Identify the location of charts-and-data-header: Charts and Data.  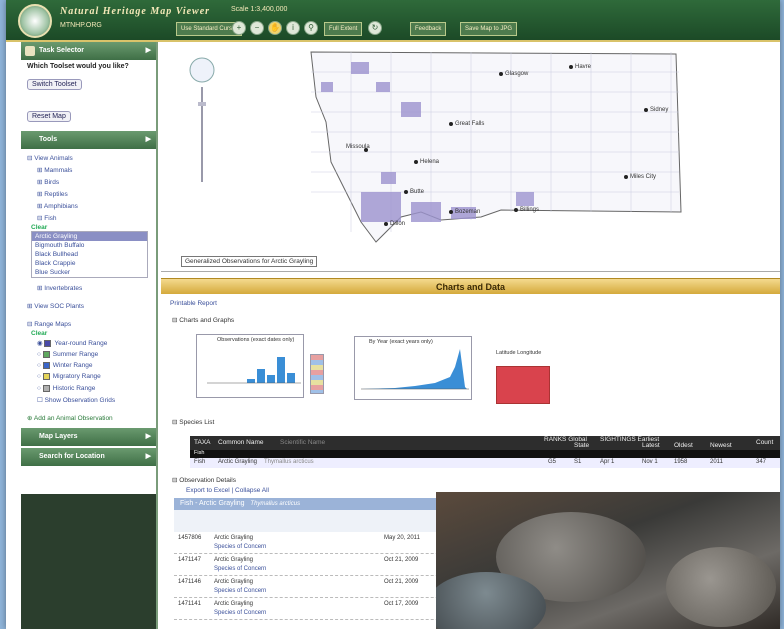
(470, 286).